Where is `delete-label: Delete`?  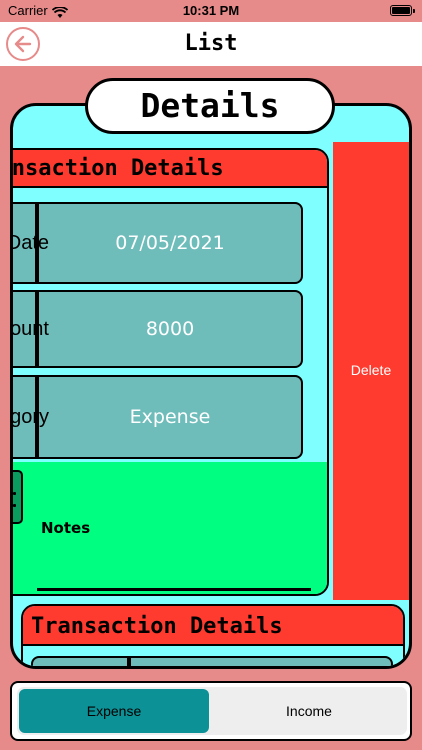 delete-label: Delete is located at coordinates (371, 370).